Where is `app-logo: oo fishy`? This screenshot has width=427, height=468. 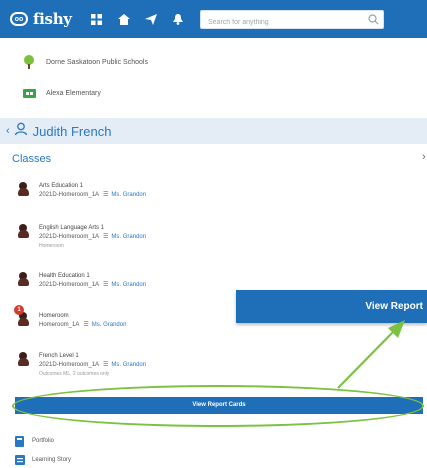 app-logo: oo fishy is located at coordinates (41, 19).